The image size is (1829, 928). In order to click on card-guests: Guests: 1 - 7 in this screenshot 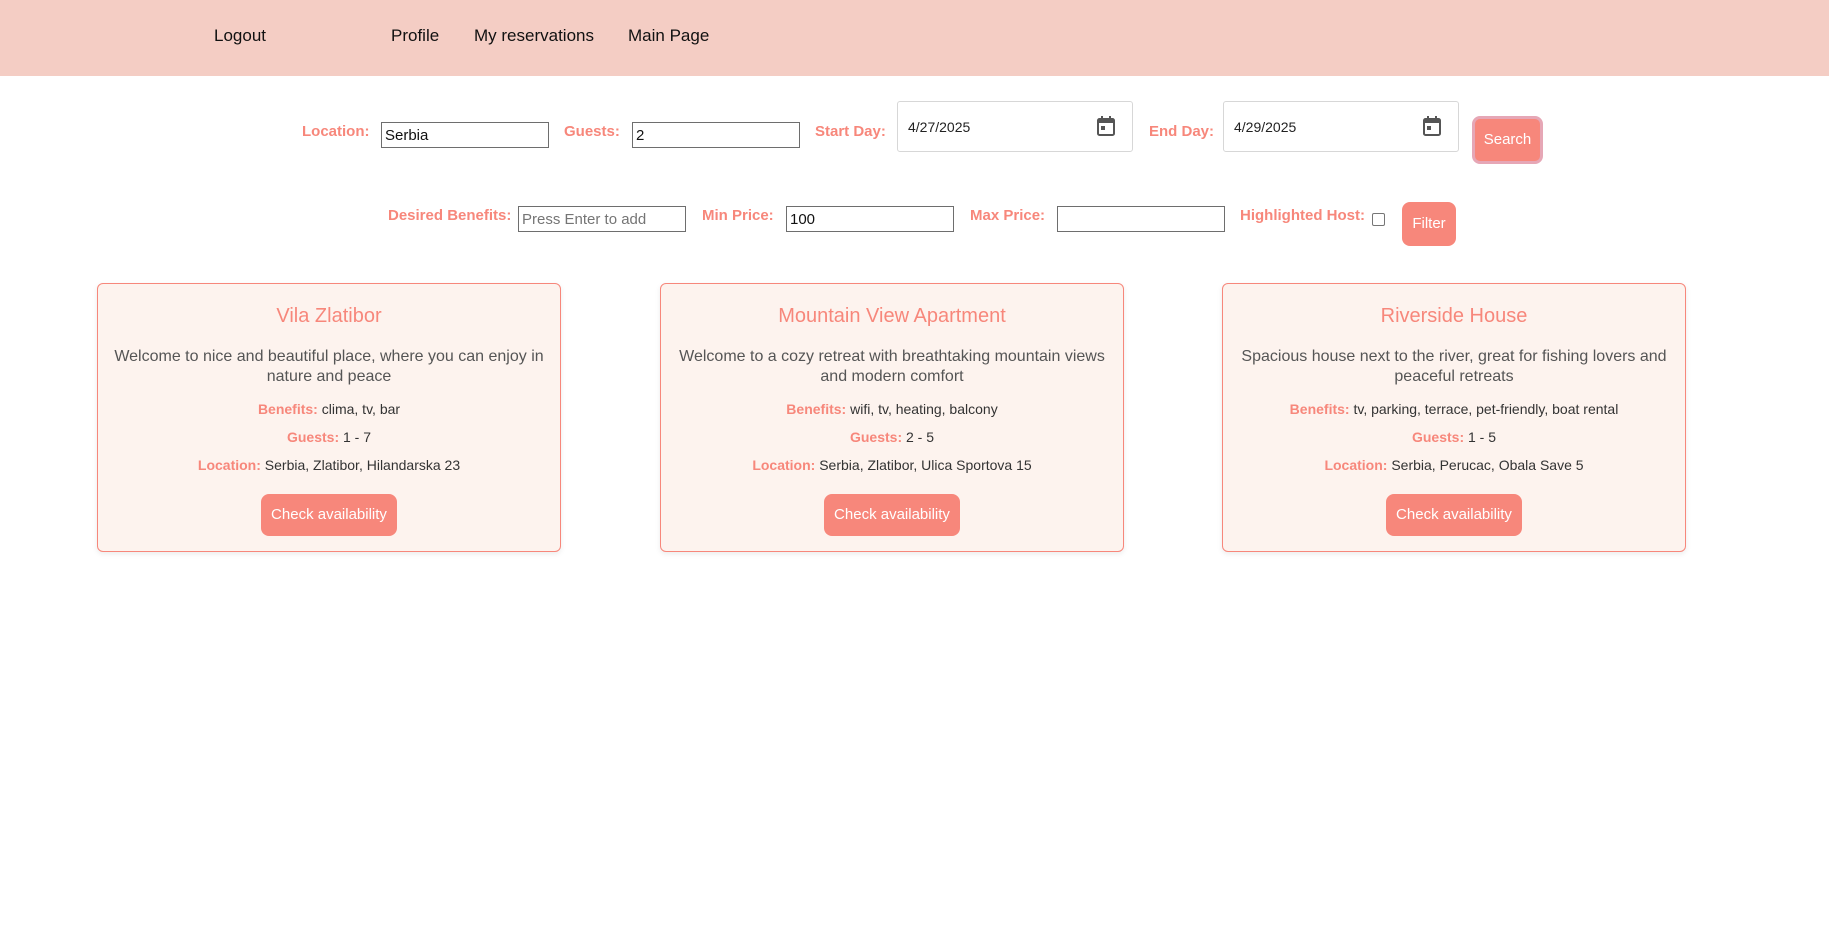, I will do `click(329, 437)`.